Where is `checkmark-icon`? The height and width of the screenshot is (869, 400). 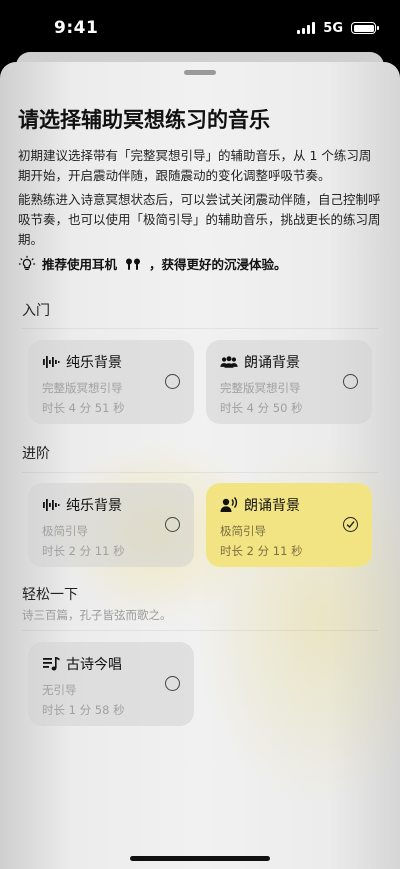
checkmark-icon is located at coordinates (350, 525).